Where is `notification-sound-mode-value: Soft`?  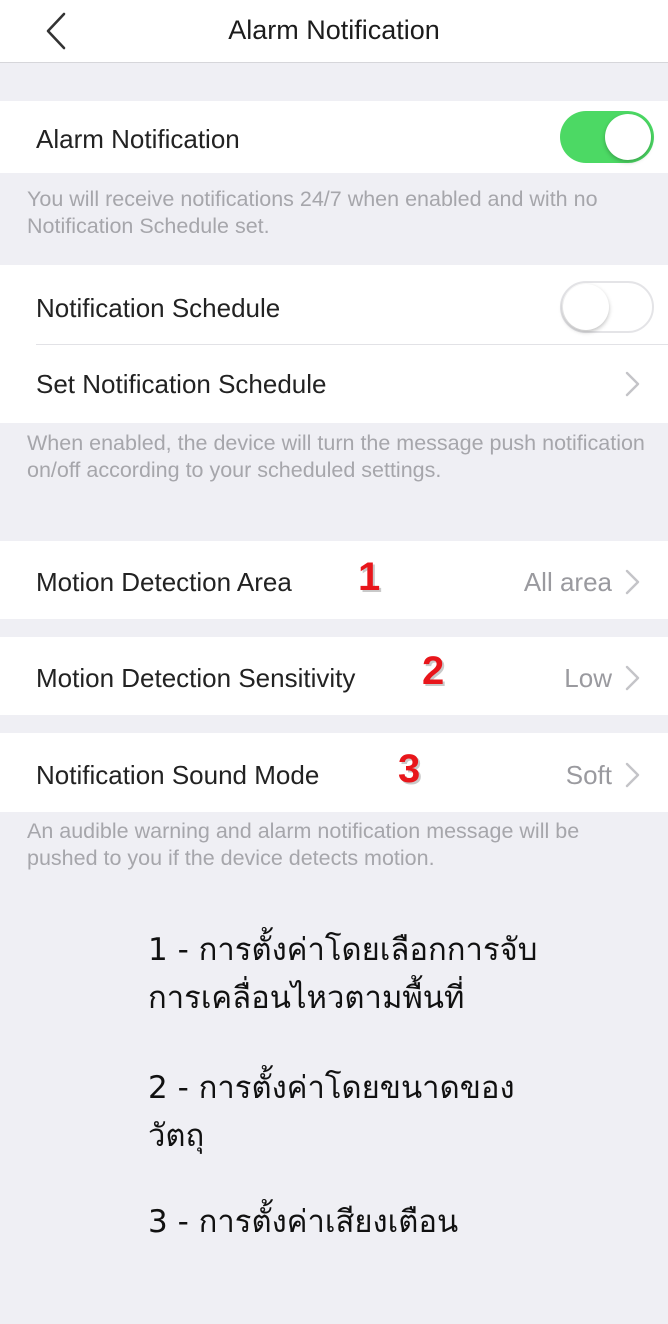
notification-sound-mode-value: Soft is located at coordinates (588, 775).